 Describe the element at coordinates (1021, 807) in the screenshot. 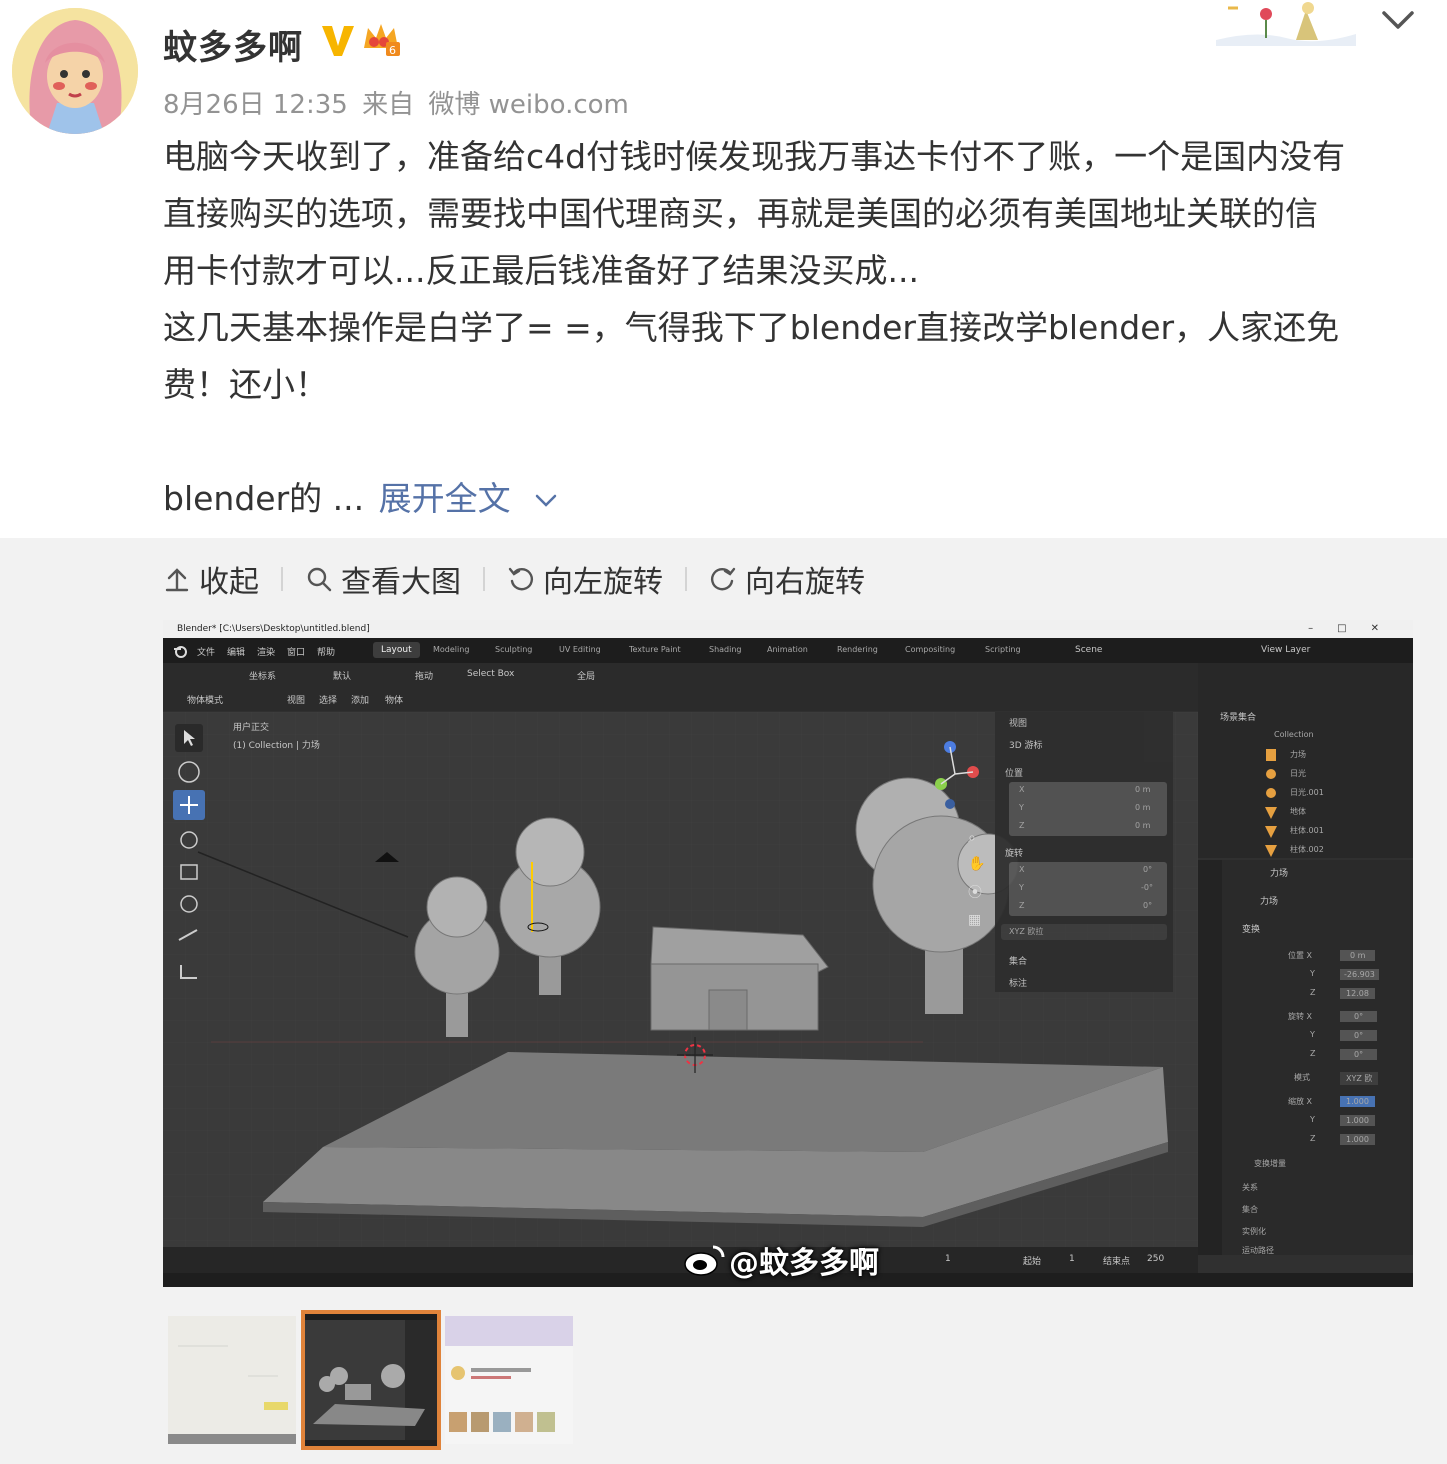

I see `loc-y-label: Y` at that location.